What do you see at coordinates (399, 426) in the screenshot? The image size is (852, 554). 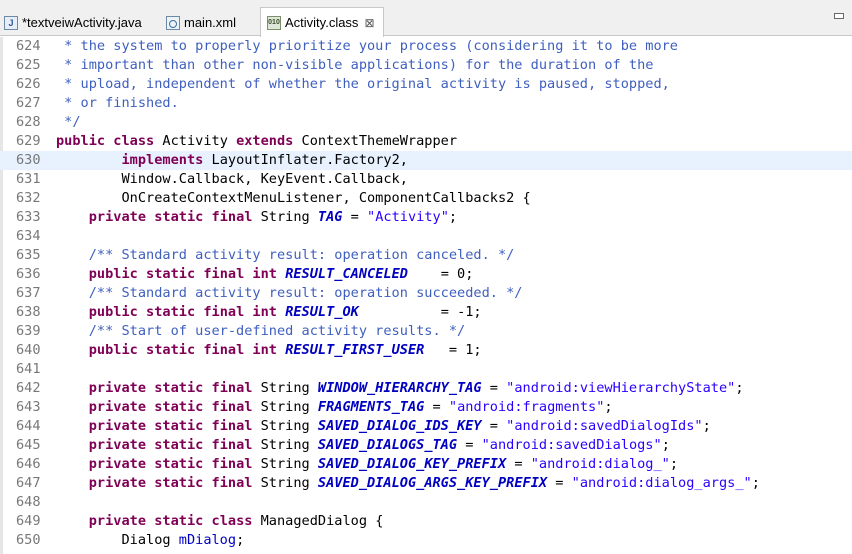 I see `code-token: SAVED_DIALOG_IDS_KEY` at bounding box center [399, 426].